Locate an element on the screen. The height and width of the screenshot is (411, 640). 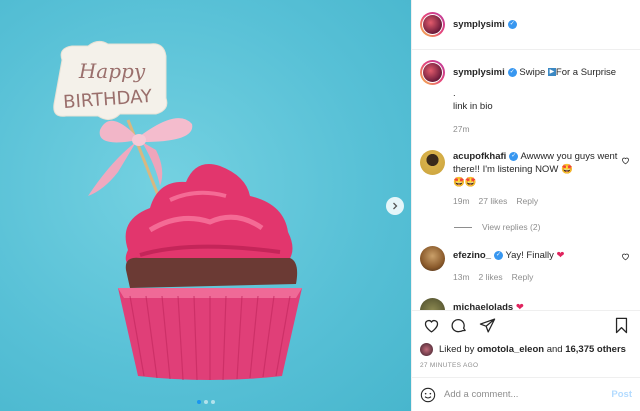
next-slide-button is located at coordinates (395, 206).